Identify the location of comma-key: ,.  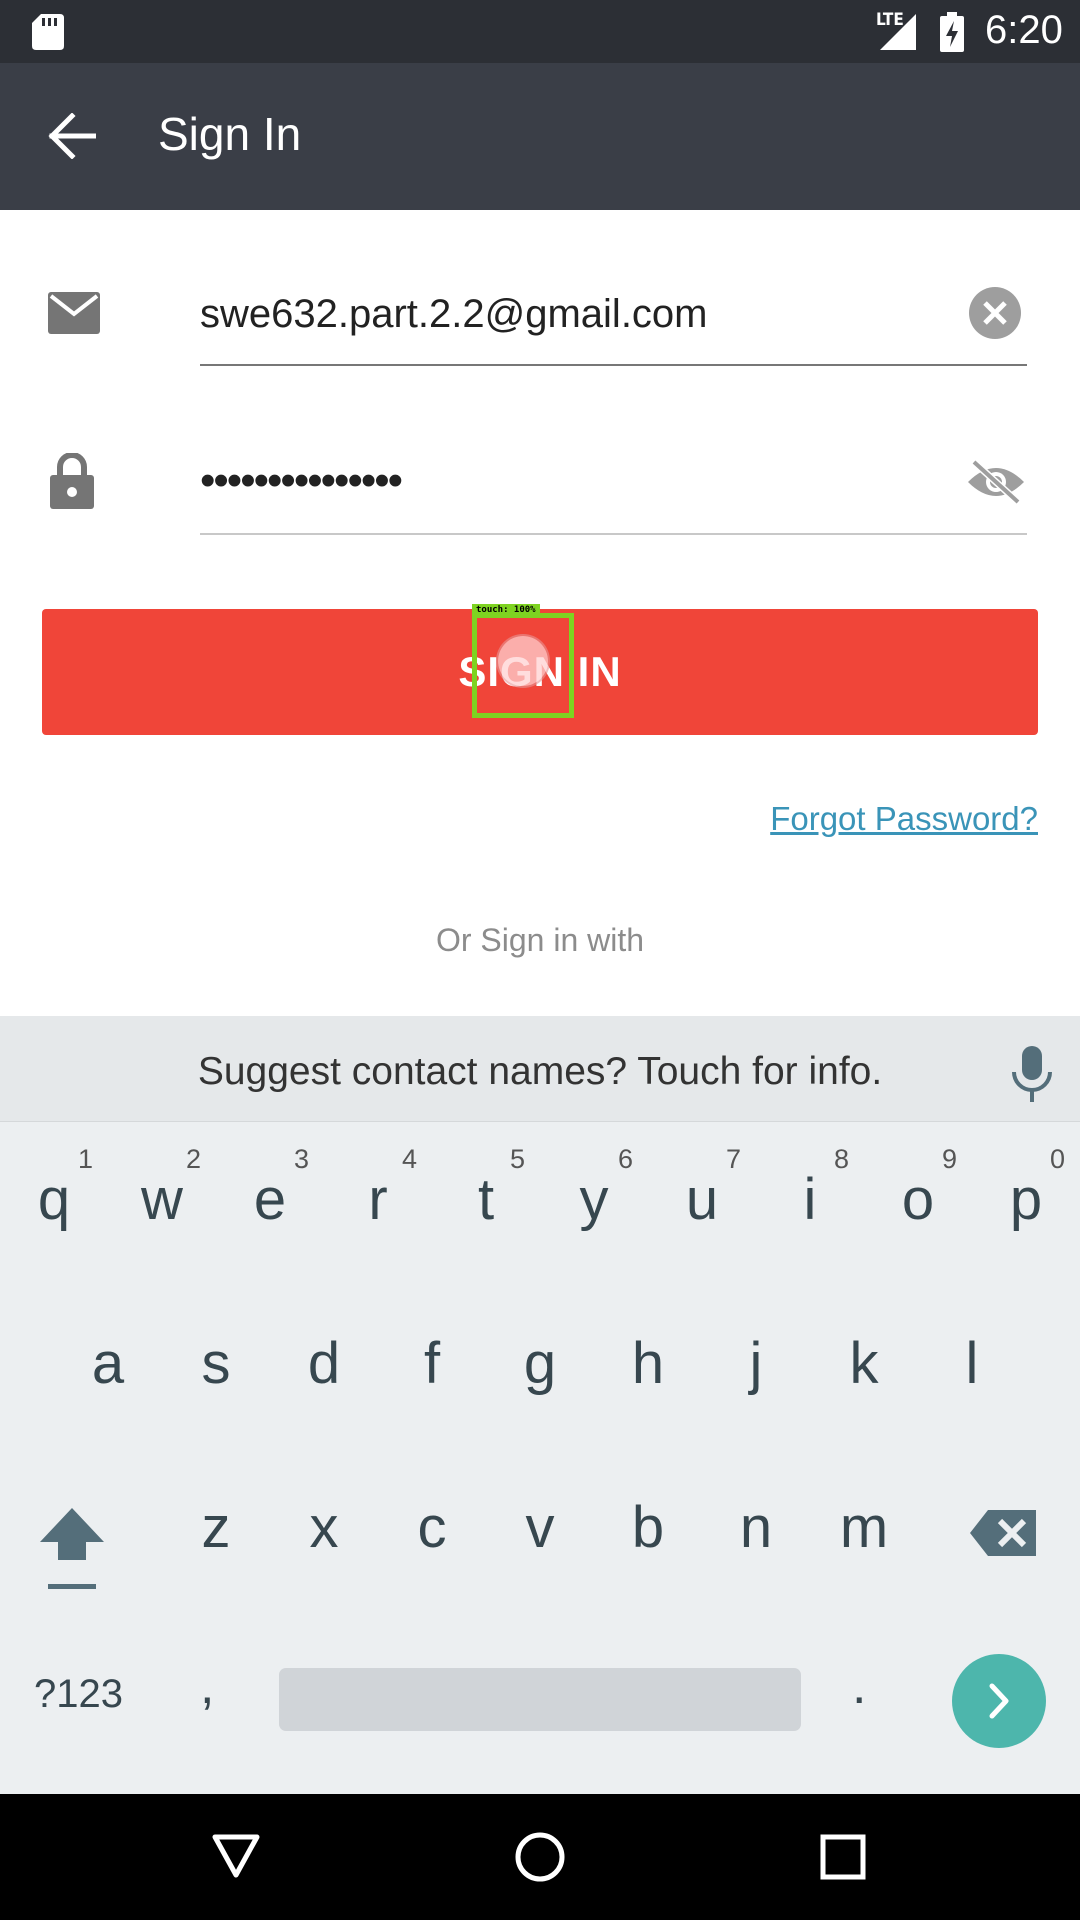
(207, 1686).